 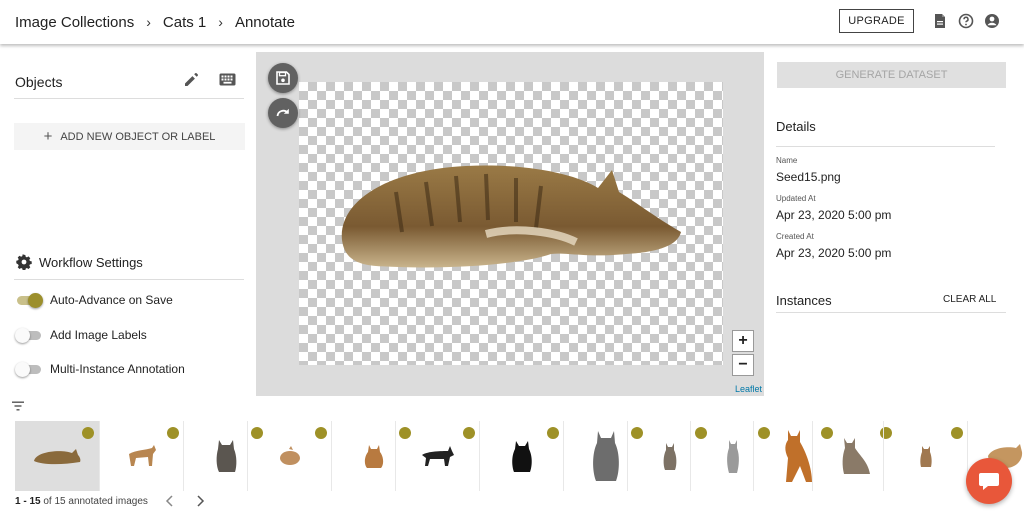 What do you see at coordinates (29, 300) in the screenshot?
I see `auto-advance-toggle` at bounding box center [29, 300].